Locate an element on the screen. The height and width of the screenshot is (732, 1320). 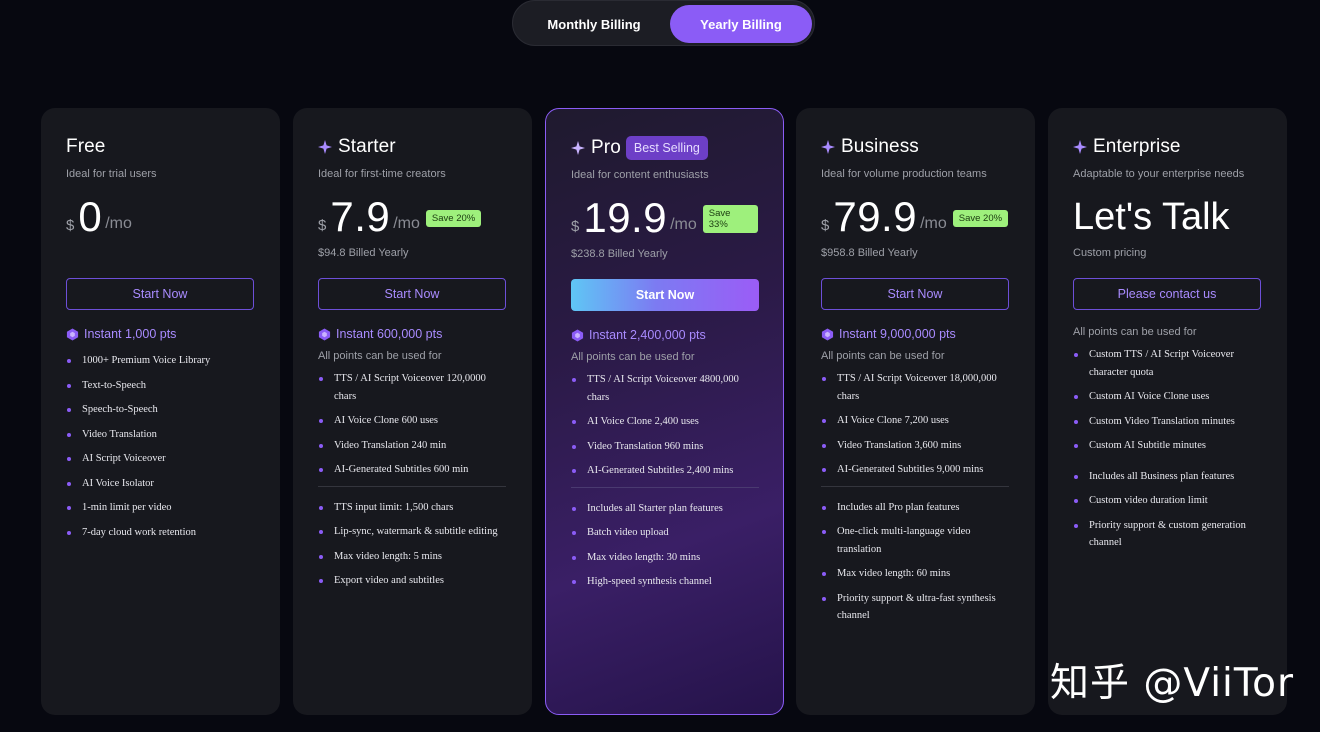
price-amount: 19.9 is located at coordinates (625, 217).